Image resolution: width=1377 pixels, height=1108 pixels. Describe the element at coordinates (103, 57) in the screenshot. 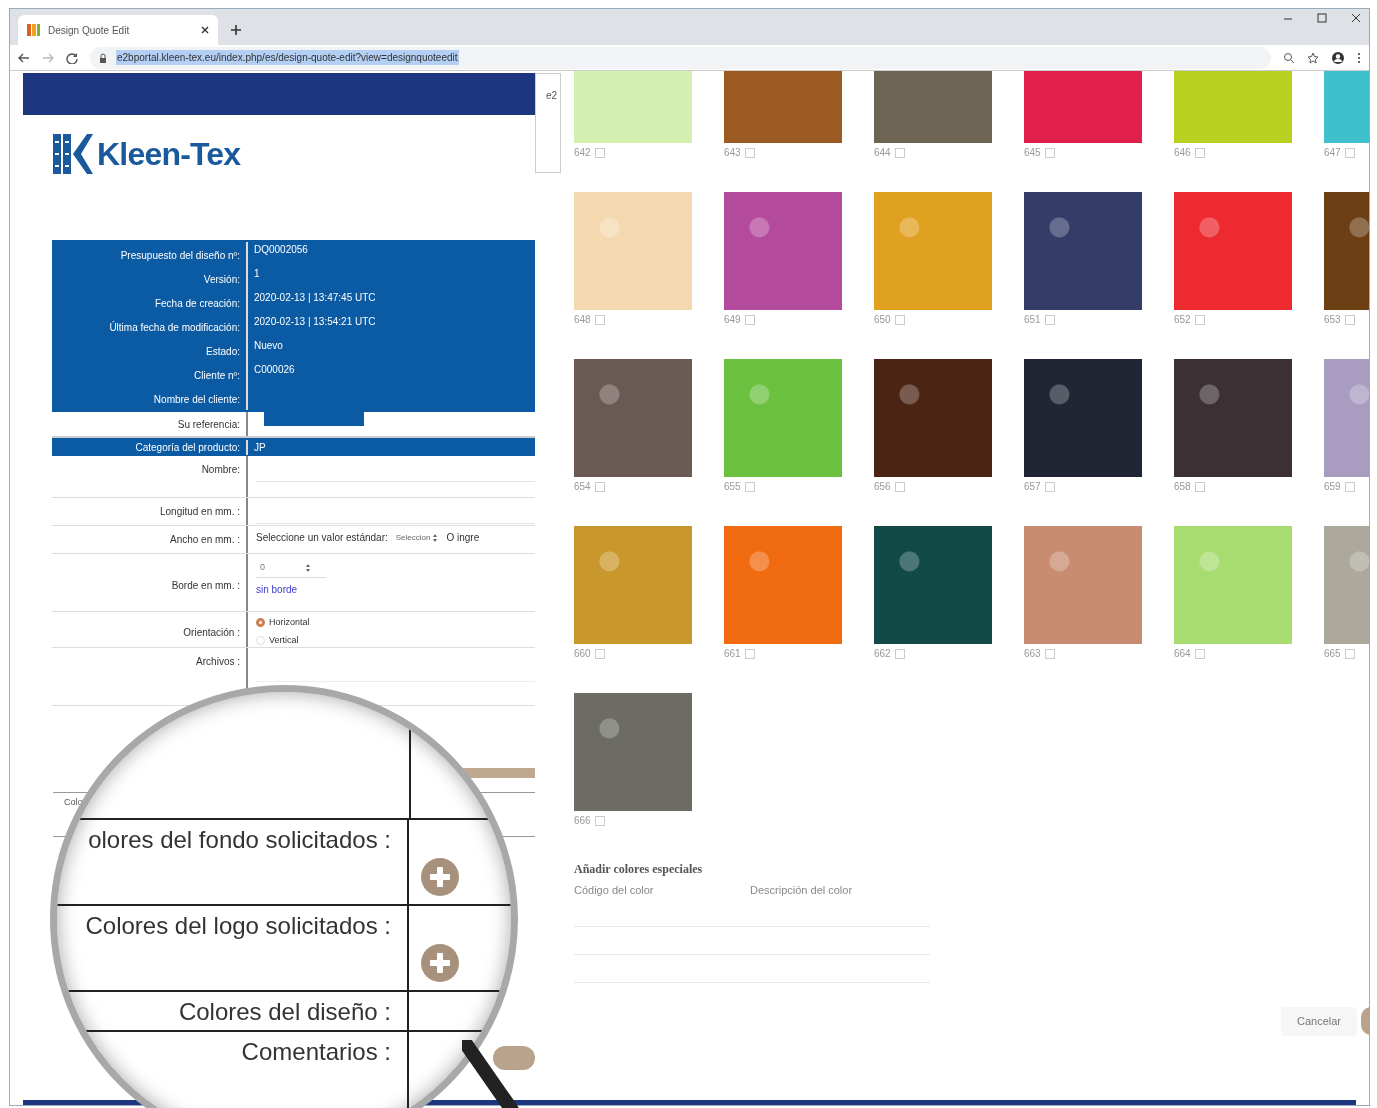

I see `lock-icon` at that location.